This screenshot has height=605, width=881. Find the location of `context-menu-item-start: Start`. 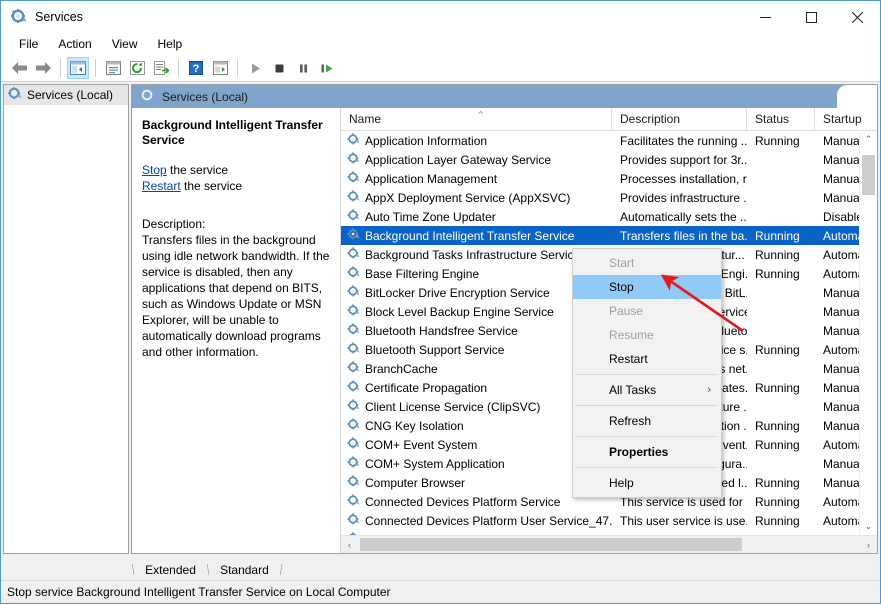

context-menu-item-start: Start is located at coordinates (647, 263).